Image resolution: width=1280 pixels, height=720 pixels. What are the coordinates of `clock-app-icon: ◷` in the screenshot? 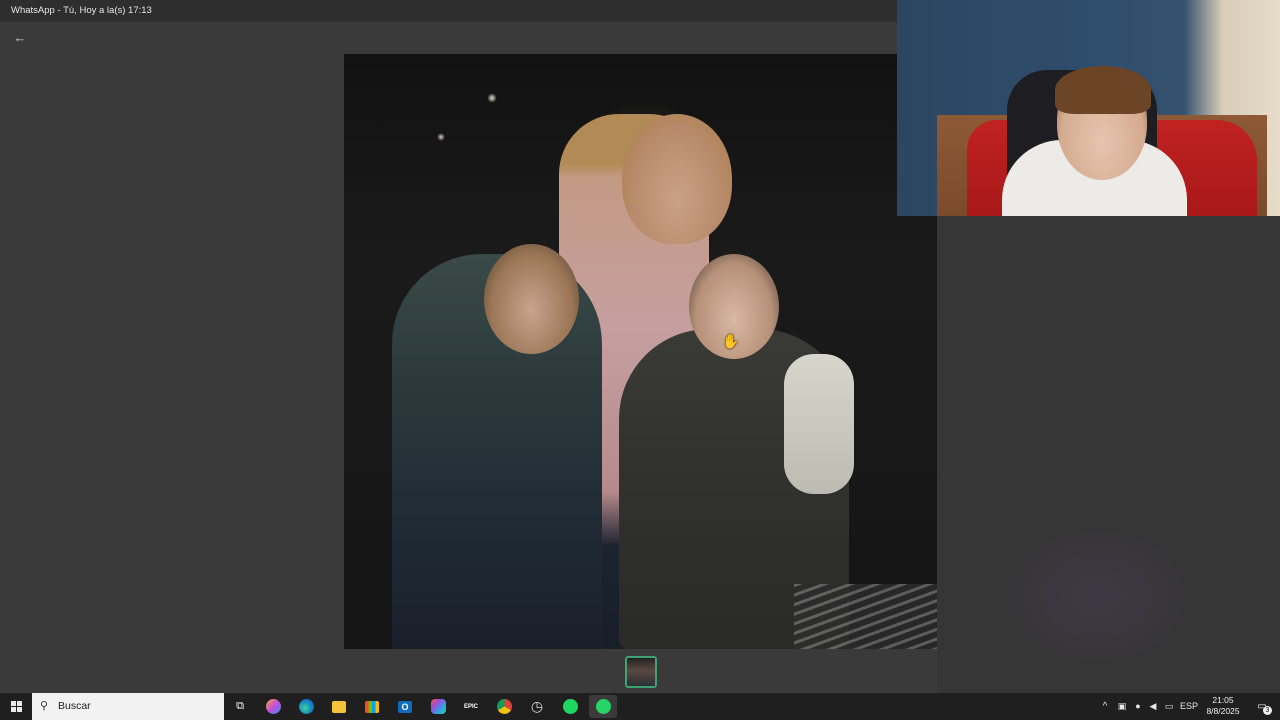 It's located at (537, 706).